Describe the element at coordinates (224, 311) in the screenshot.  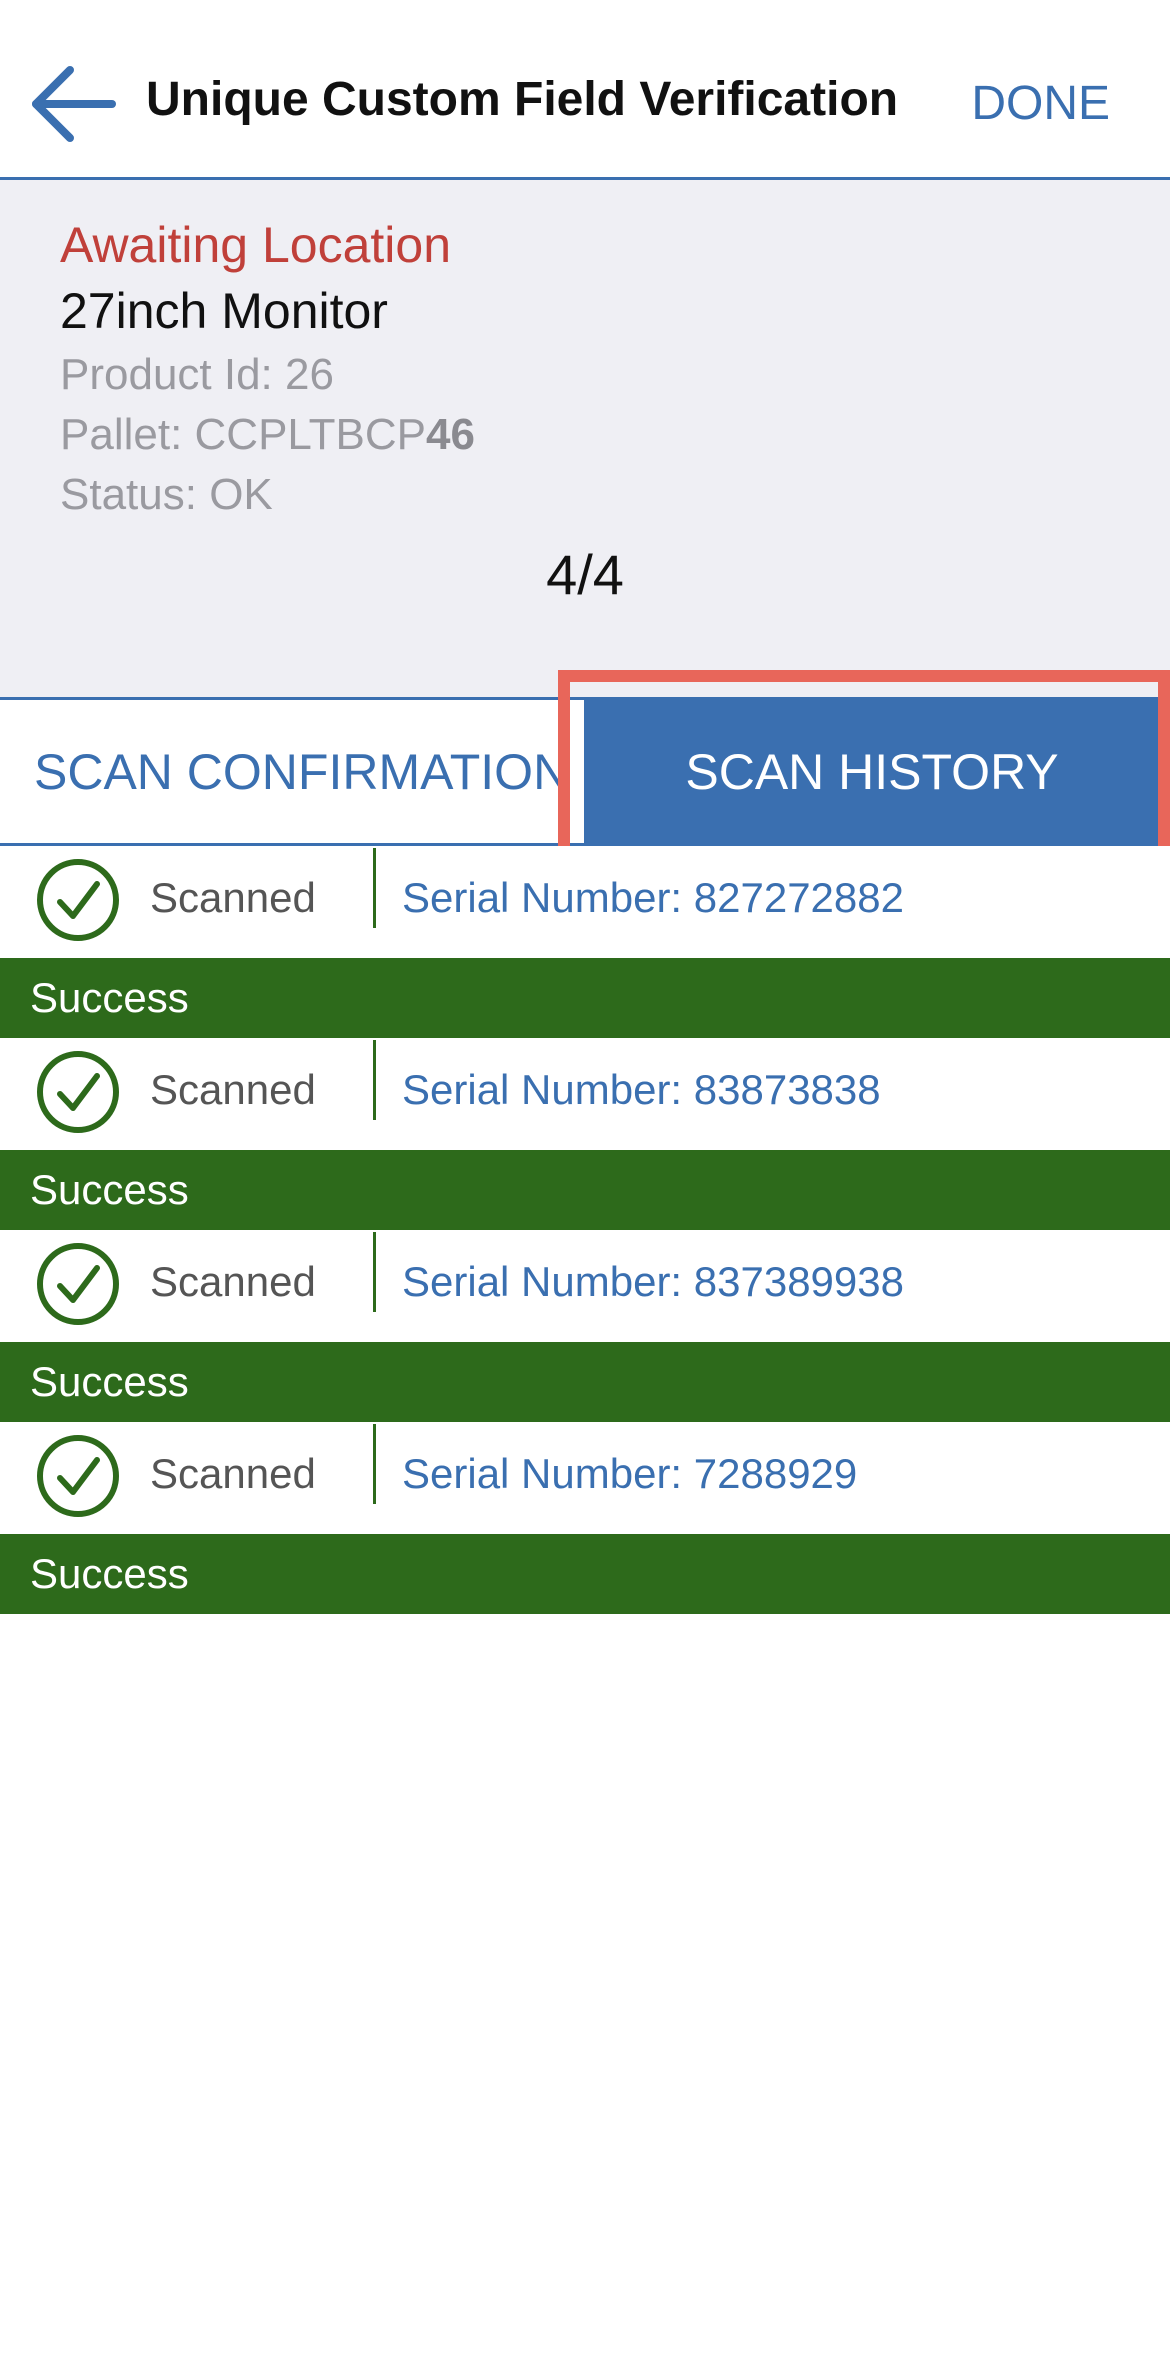
I see `product-name: 27inch Monitor` at that location.